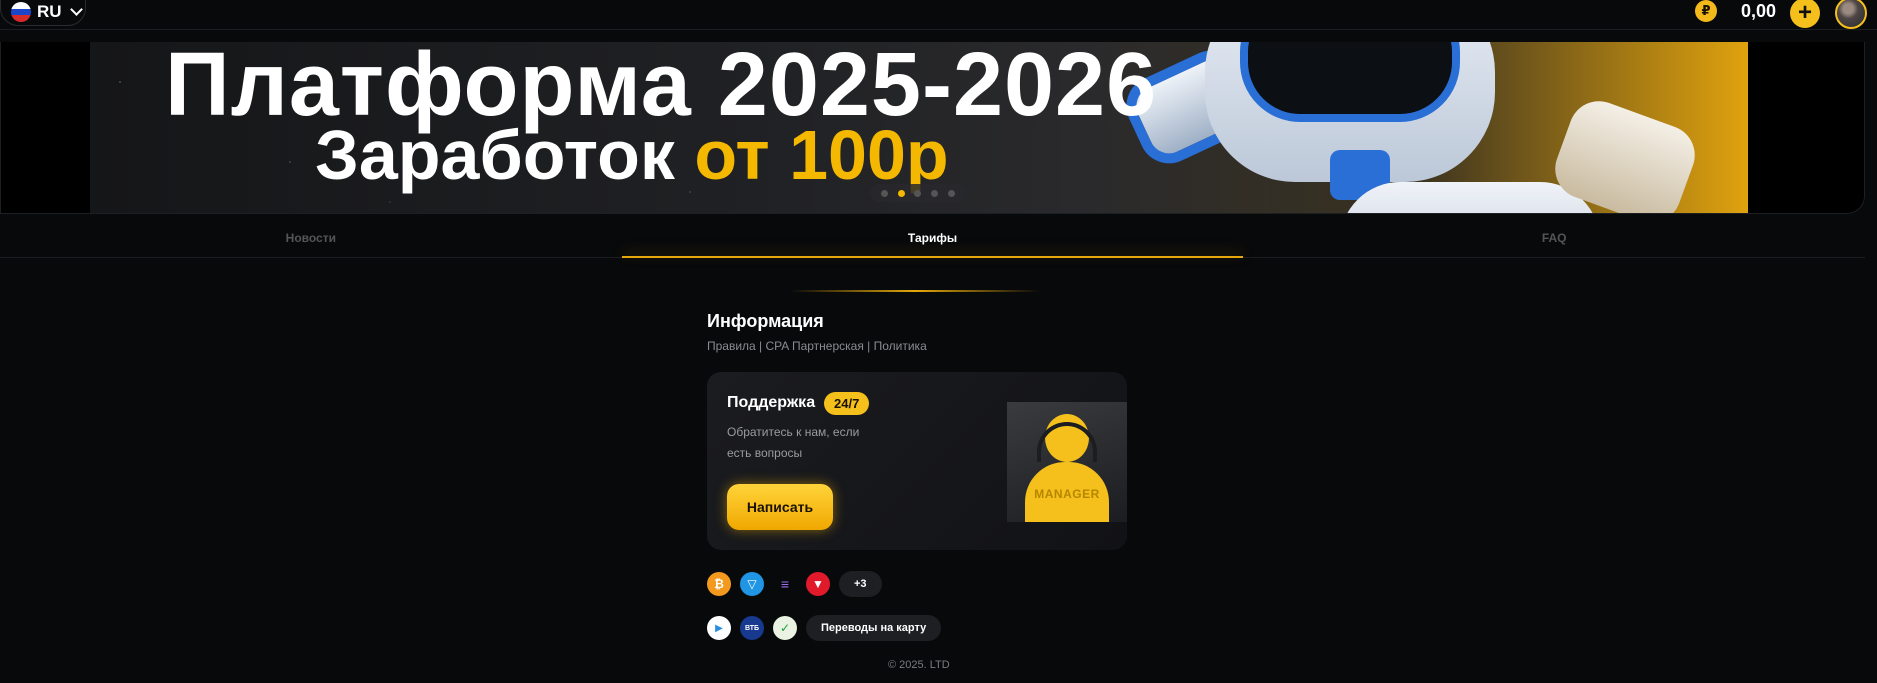 The width and height of the screenshot is (1877, 683). What do you see at coordinates (874, 628) in the screenshot?
I see `card-transfer-button: Переводы на карту` at bounding box center [874, 628].